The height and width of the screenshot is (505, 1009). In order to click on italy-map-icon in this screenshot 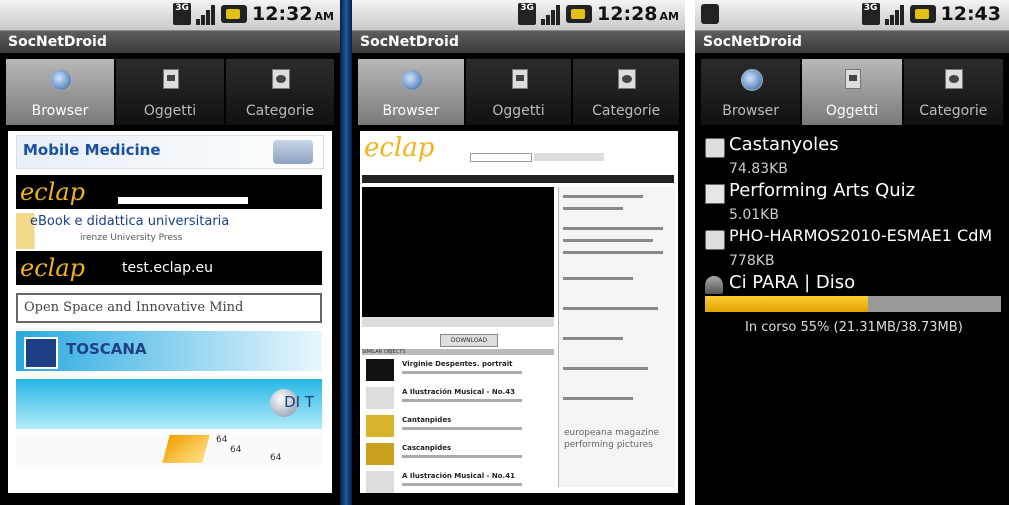, I will do `click(186, 449)`.